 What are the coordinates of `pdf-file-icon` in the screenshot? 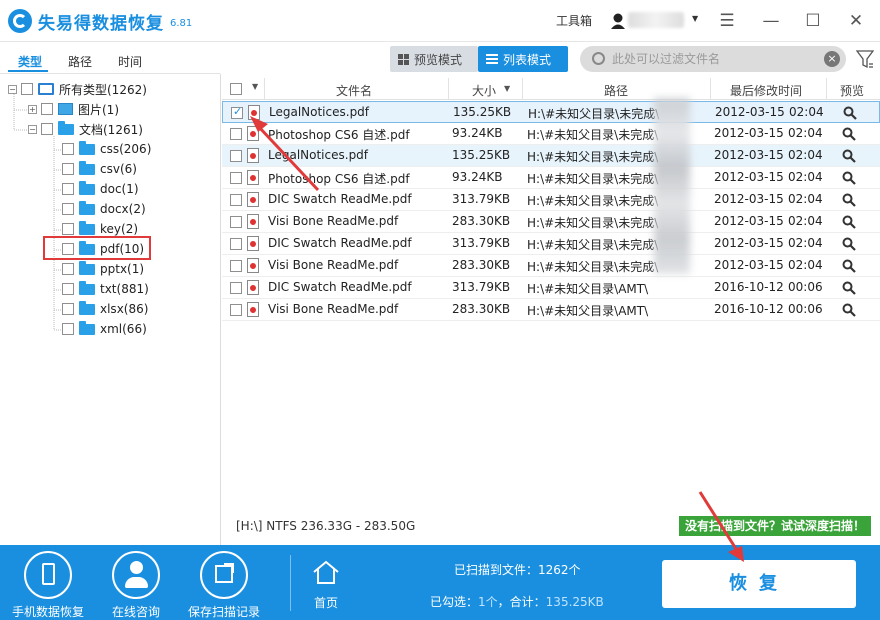 It's located at (253, 309).